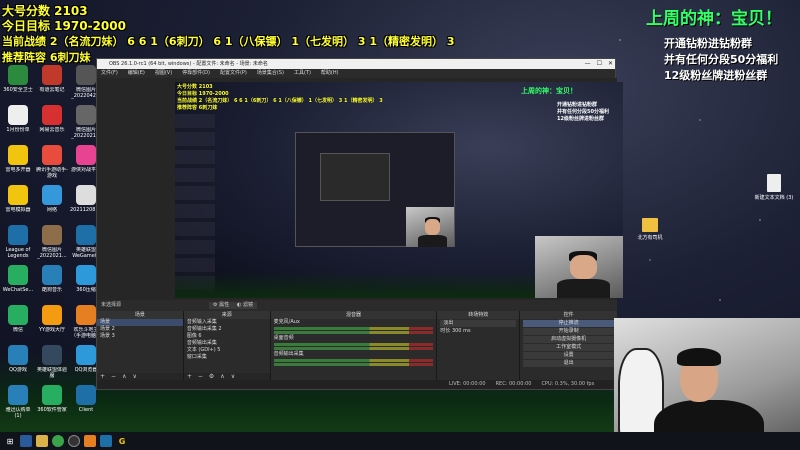 This screenshot has height=450, width=800. I want to click on desktop-icon: 有道云笔记, so click(52, 82).